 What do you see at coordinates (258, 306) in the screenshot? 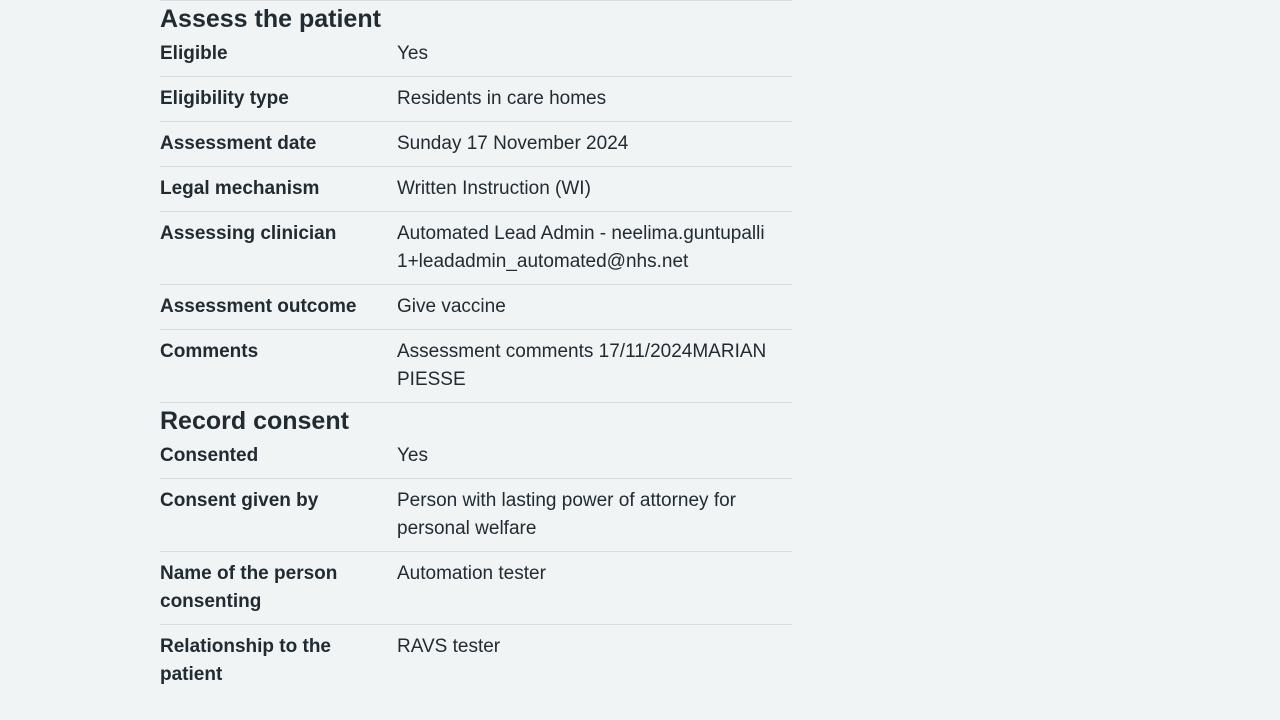
I see `summary-key: Assessment outcome` at bounding box center [258, 306].